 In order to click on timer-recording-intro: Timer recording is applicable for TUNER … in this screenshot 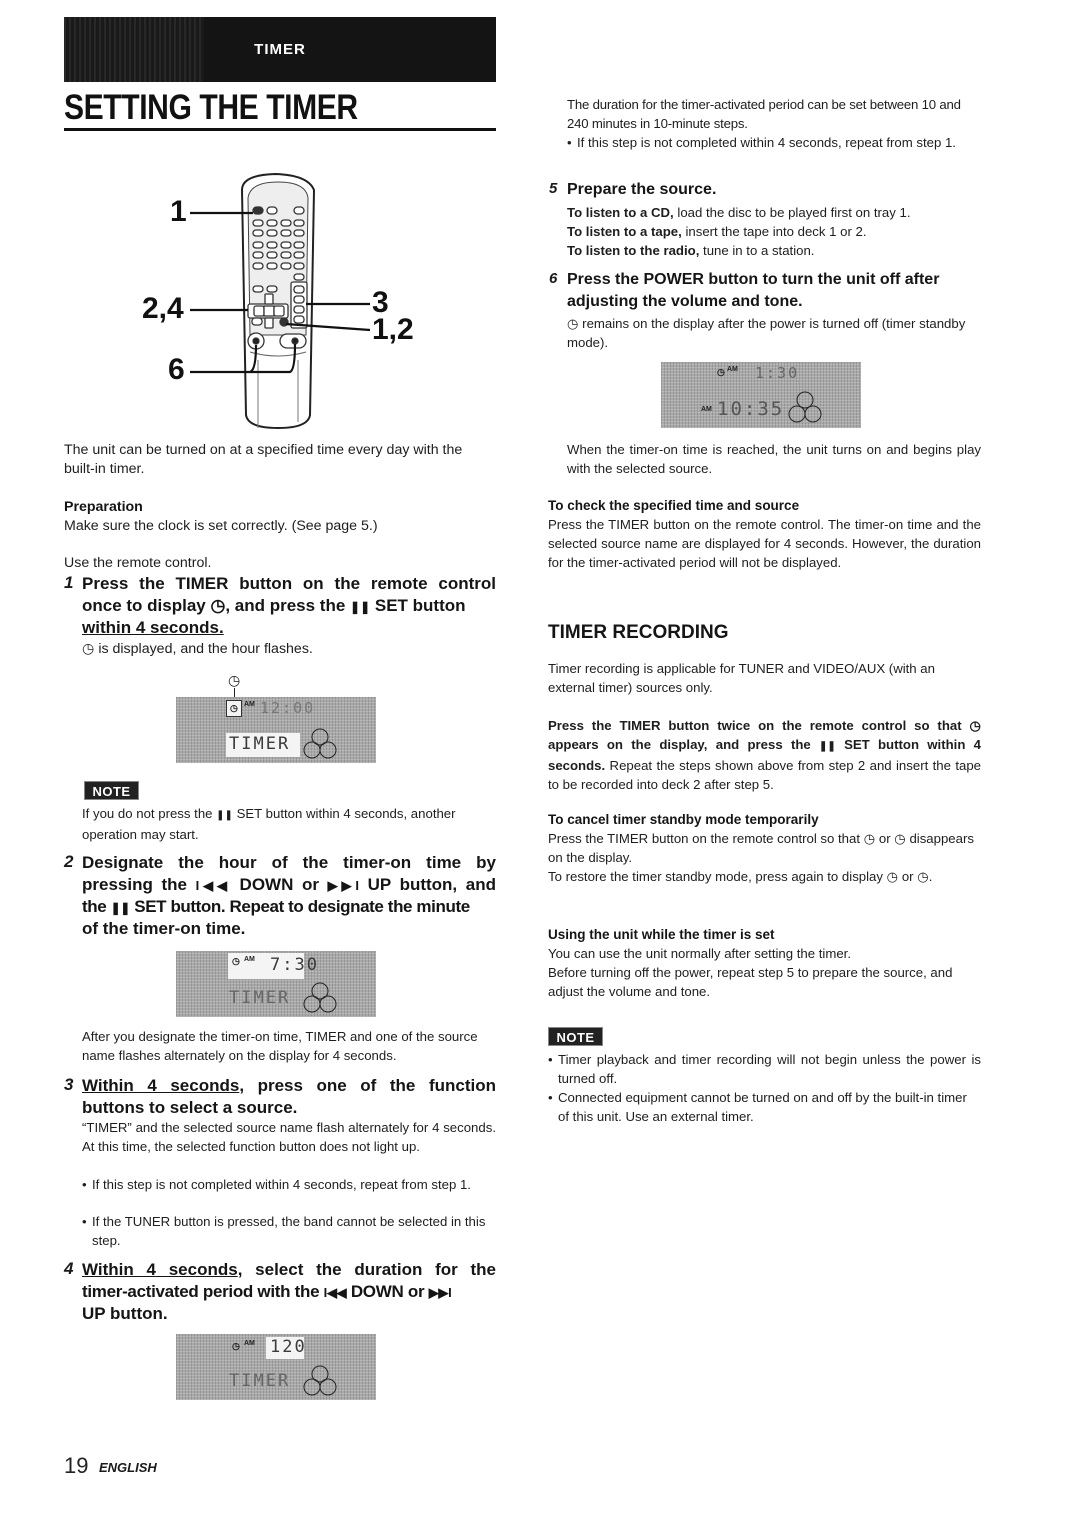, I will do `click(741, 678)`.